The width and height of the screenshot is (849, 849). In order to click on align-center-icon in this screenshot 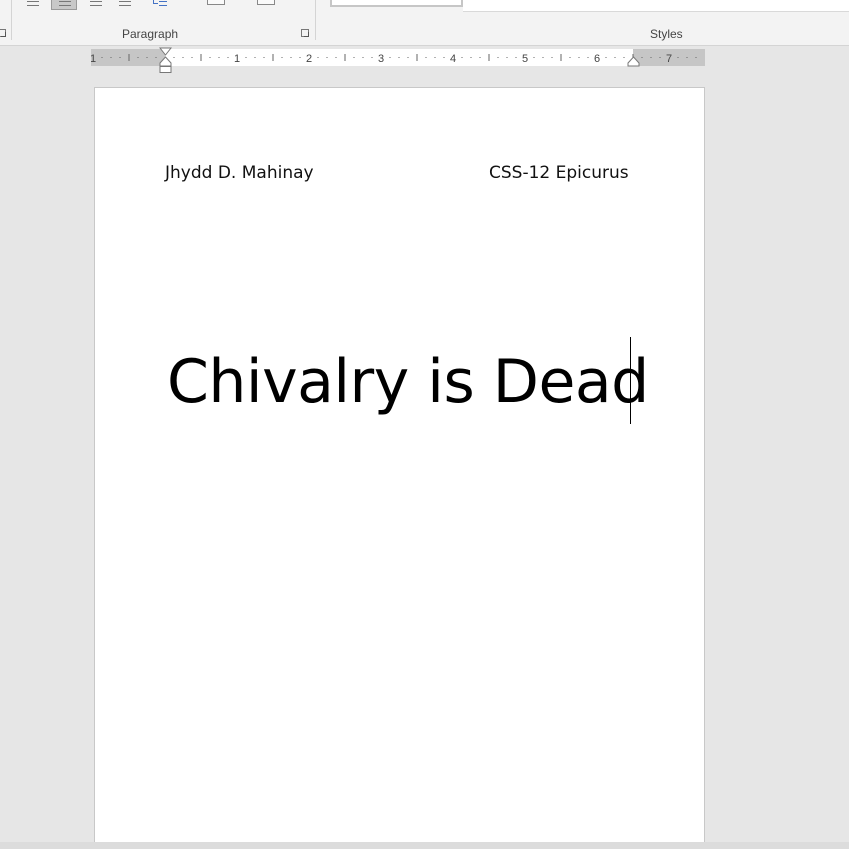, I will do `click(96, 3)`.